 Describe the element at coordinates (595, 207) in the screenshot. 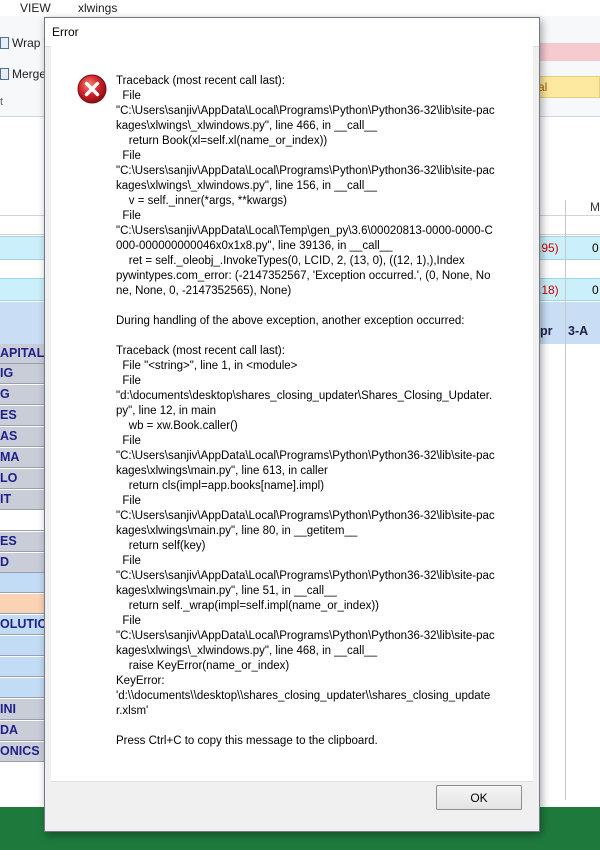

I see `column-header-m: M` at that location.